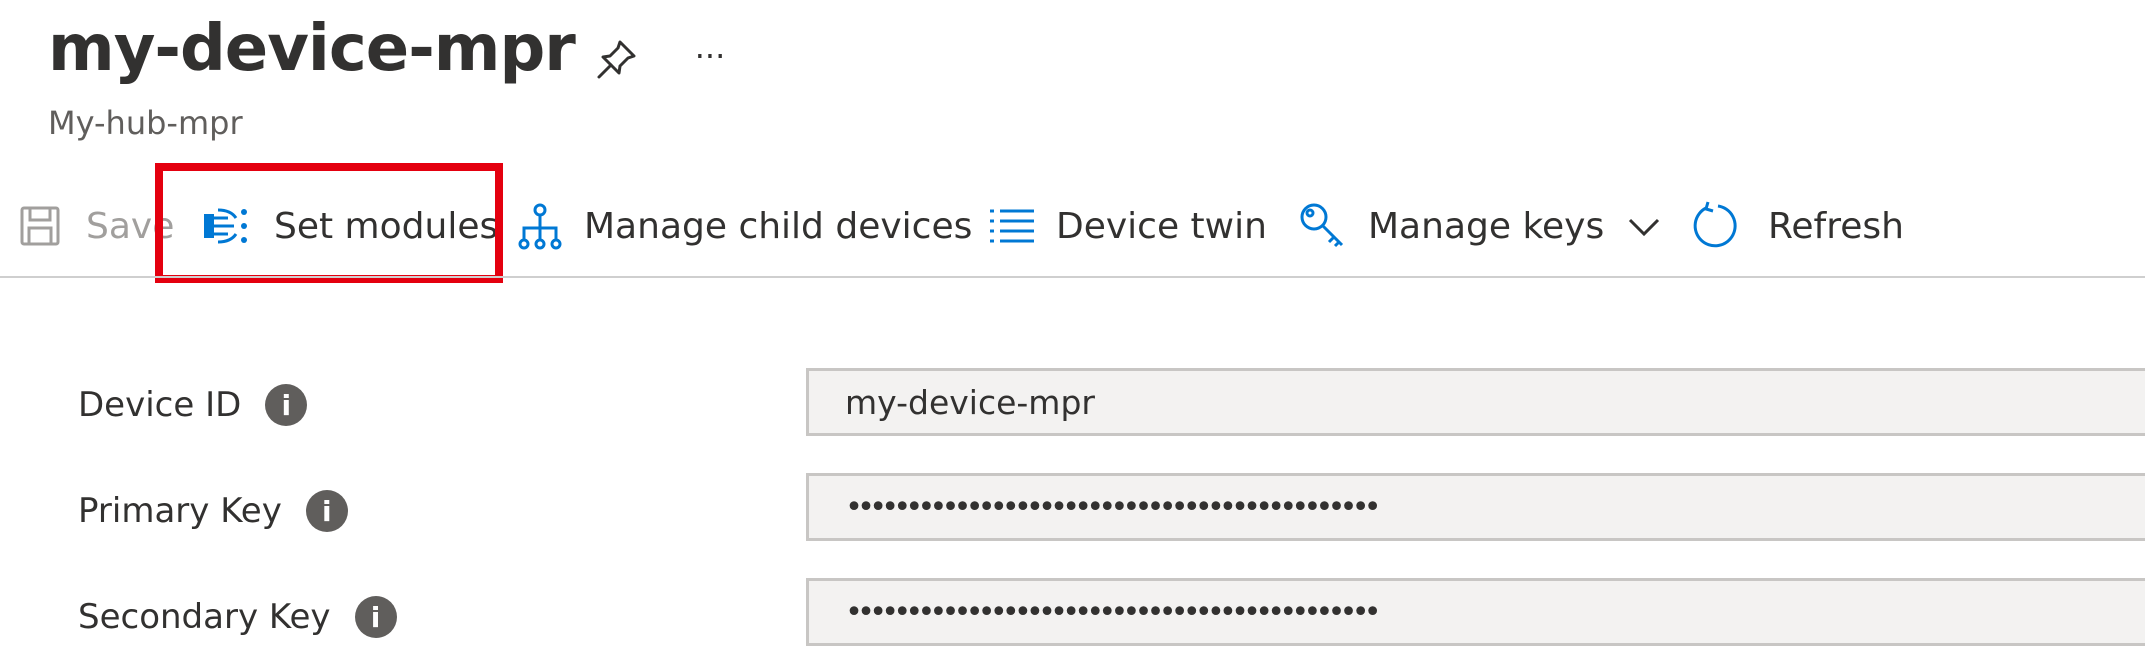 The width and height of the screenshot is (2145, 651). Describe the element at coordinates (1072, 277) in the screenshot. I see `toolbar-divider` at that location.